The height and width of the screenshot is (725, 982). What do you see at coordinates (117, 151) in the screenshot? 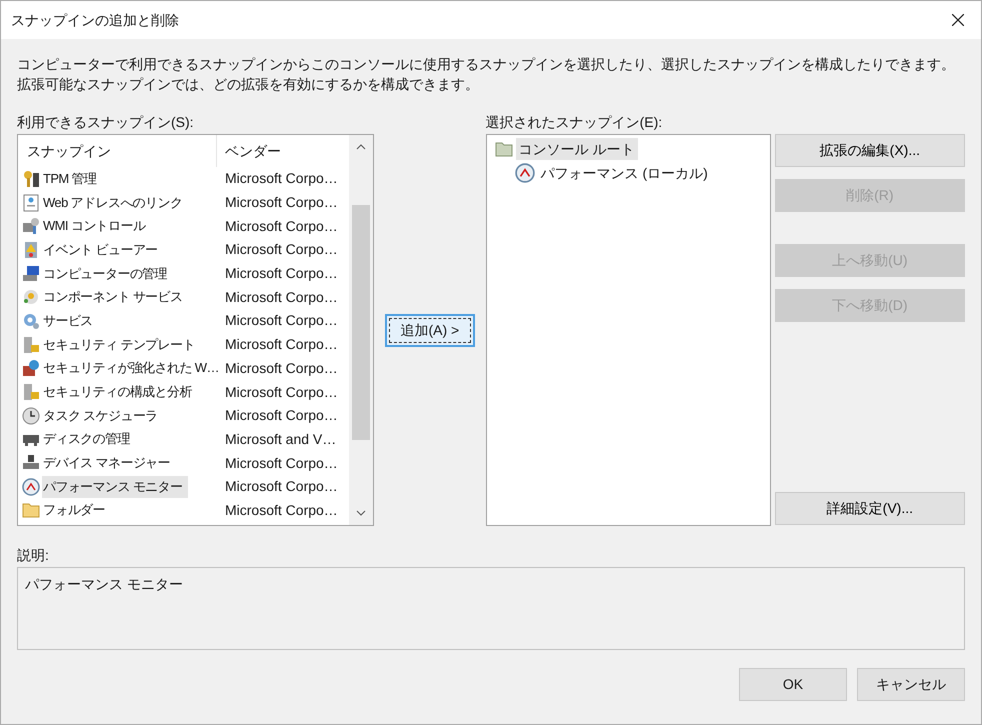
I see `column-header: スナップイン` at bounding box center [117, 151].